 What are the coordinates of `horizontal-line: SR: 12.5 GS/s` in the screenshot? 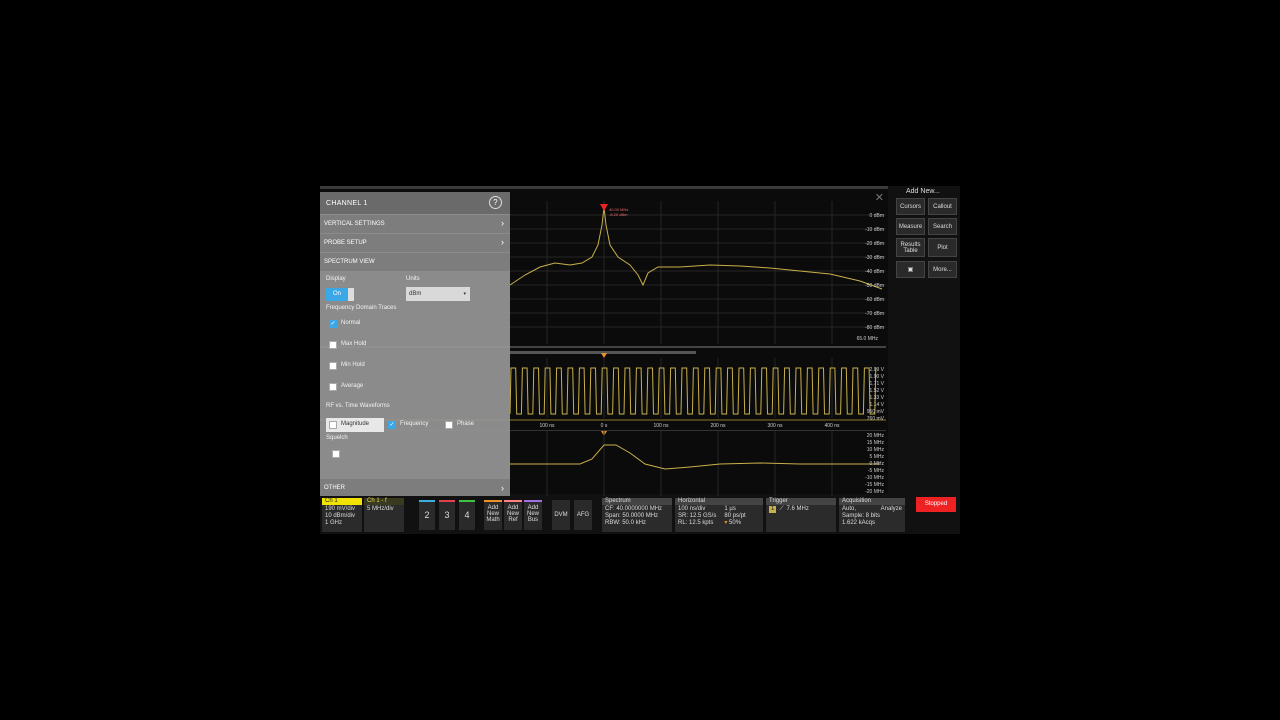 It's located at (697, 516).